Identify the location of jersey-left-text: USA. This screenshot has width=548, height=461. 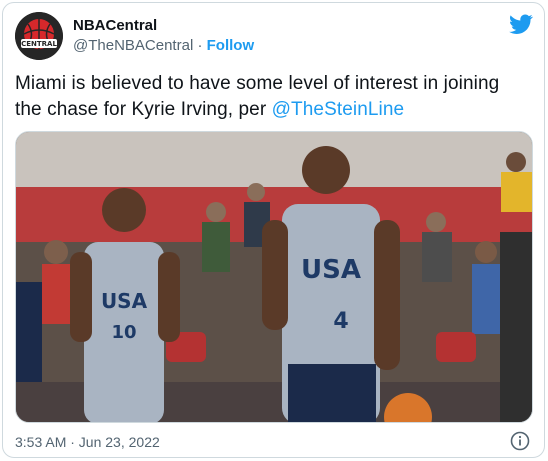
(124, 301).